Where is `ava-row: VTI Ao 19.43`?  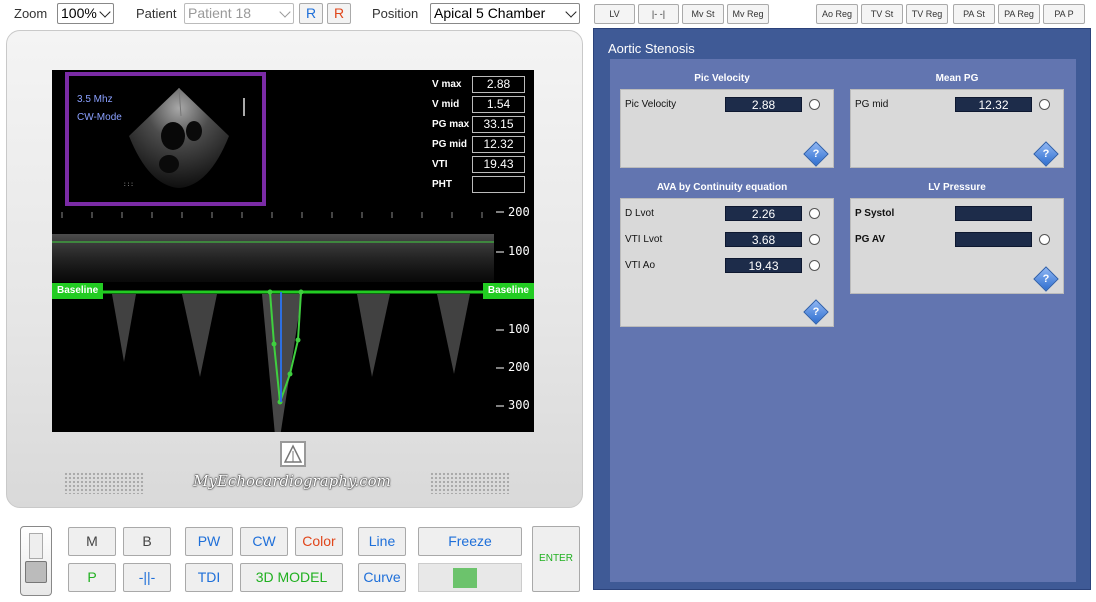
ava-row: VTI Ao 19.43 is located at coordinates (728, 266).